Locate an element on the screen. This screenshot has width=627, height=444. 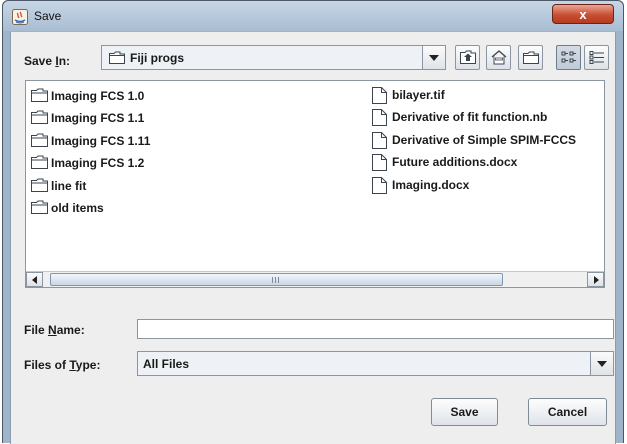
arrow-right-icon is located at coordinates (596, 280).